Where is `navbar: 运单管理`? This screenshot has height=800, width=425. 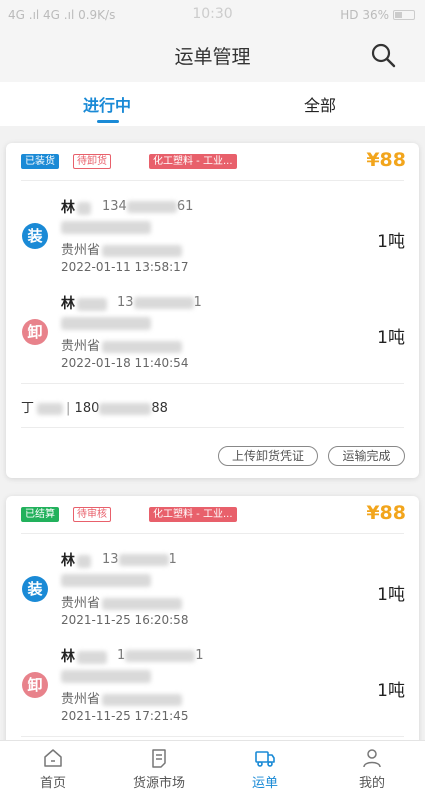
navbar: 运单管理 is located at coordinates (212, 56).